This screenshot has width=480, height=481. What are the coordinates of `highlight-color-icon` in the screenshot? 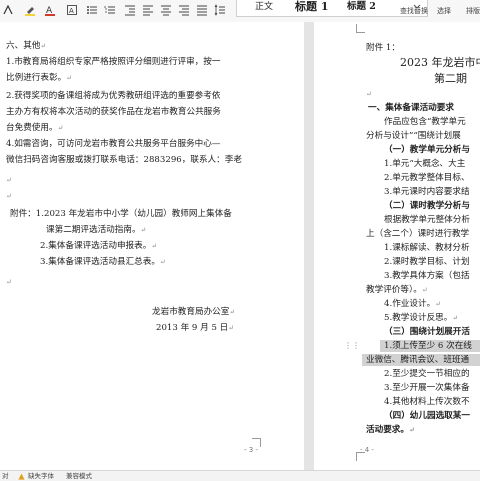 It's located at (30, 10).